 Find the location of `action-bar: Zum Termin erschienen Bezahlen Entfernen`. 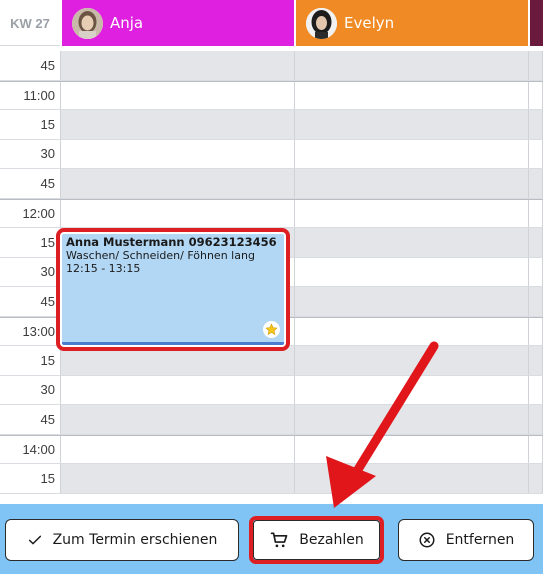

action-bar: Zum Termin erschienen Bezahlen Entfernen is located at coordinates (271, 539).